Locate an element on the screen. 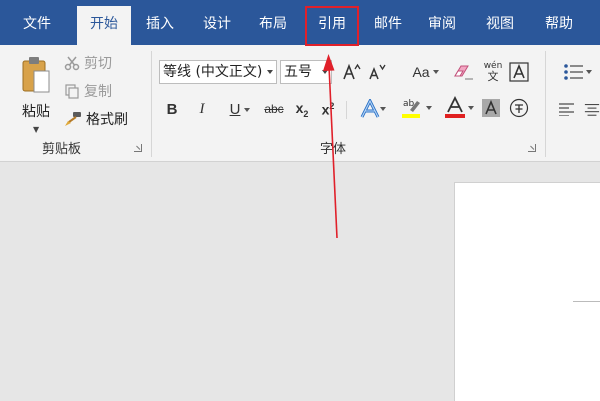 The height and width of the screenshot is (401, 600). bullets-icon is located at coordinates (573, 72).